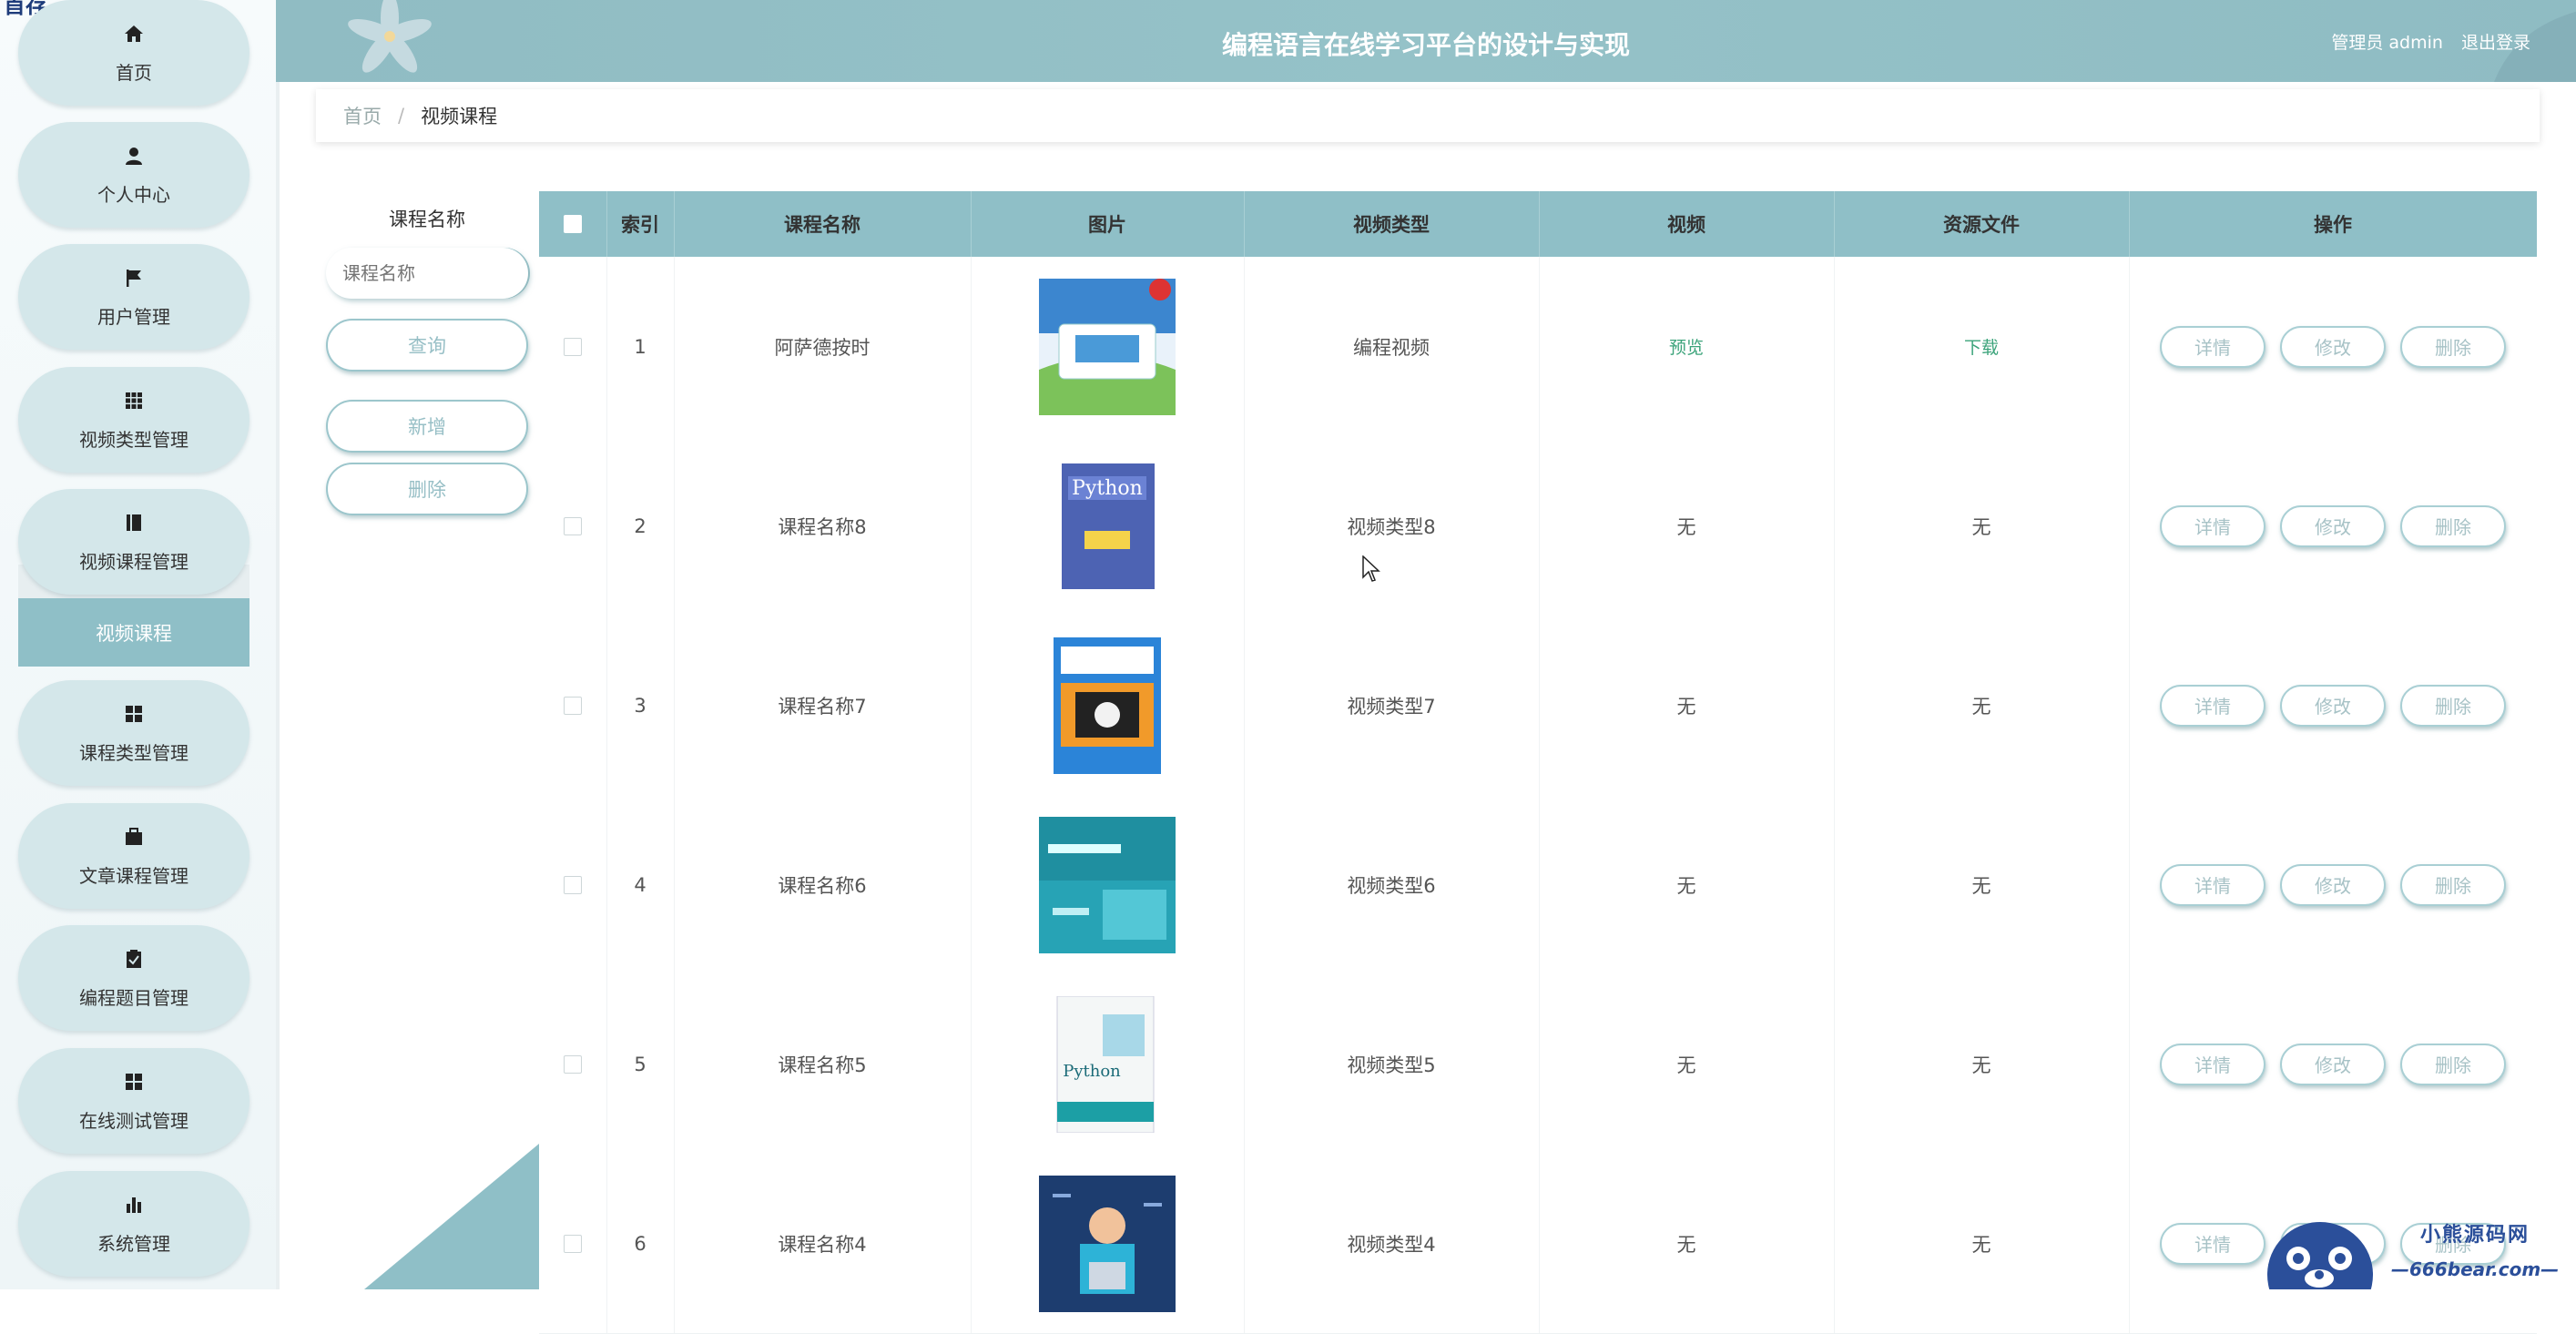 The width and height of the screenshot is (2576, 1334). I want to click on column-header: 操作, so click(2333, 225).